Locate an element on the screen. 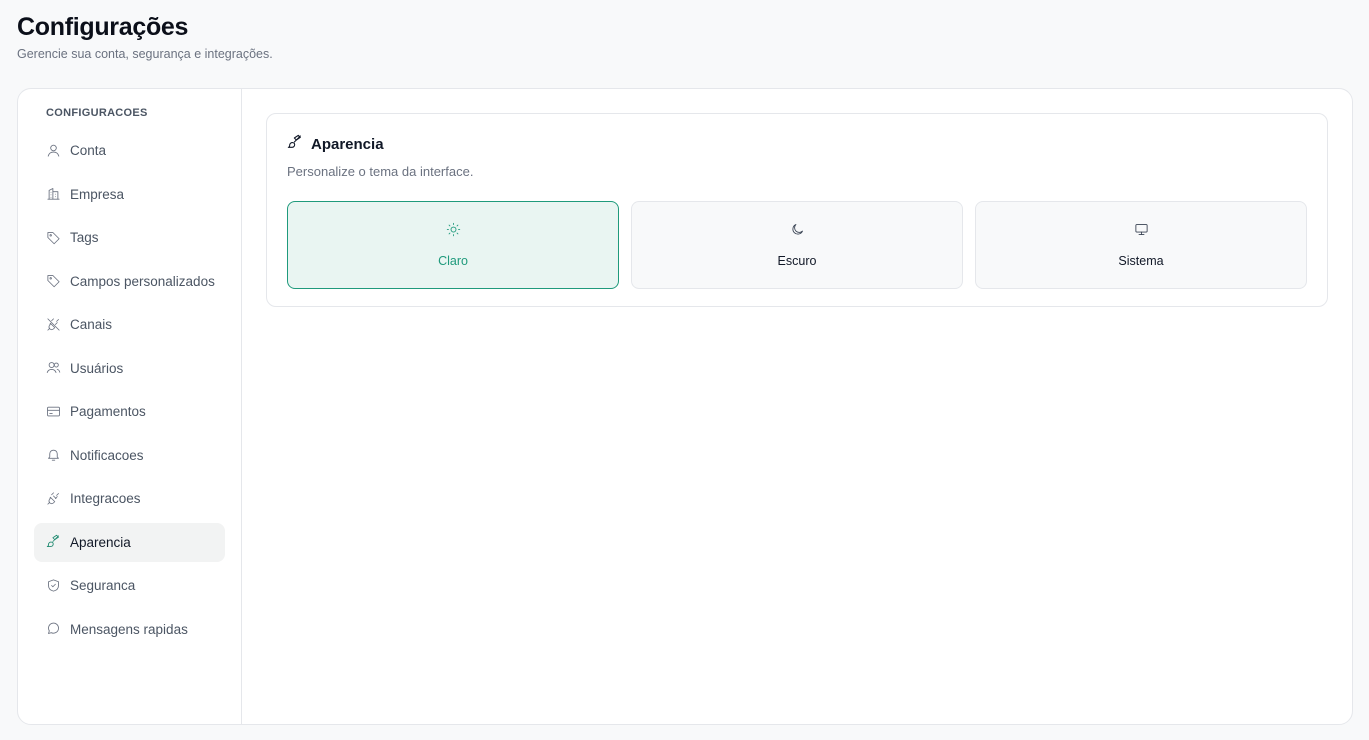 This screenshot has height=740, width=1369. sidebar-item-notificacoes: Notificacoes is located at coordinates (129, 455).